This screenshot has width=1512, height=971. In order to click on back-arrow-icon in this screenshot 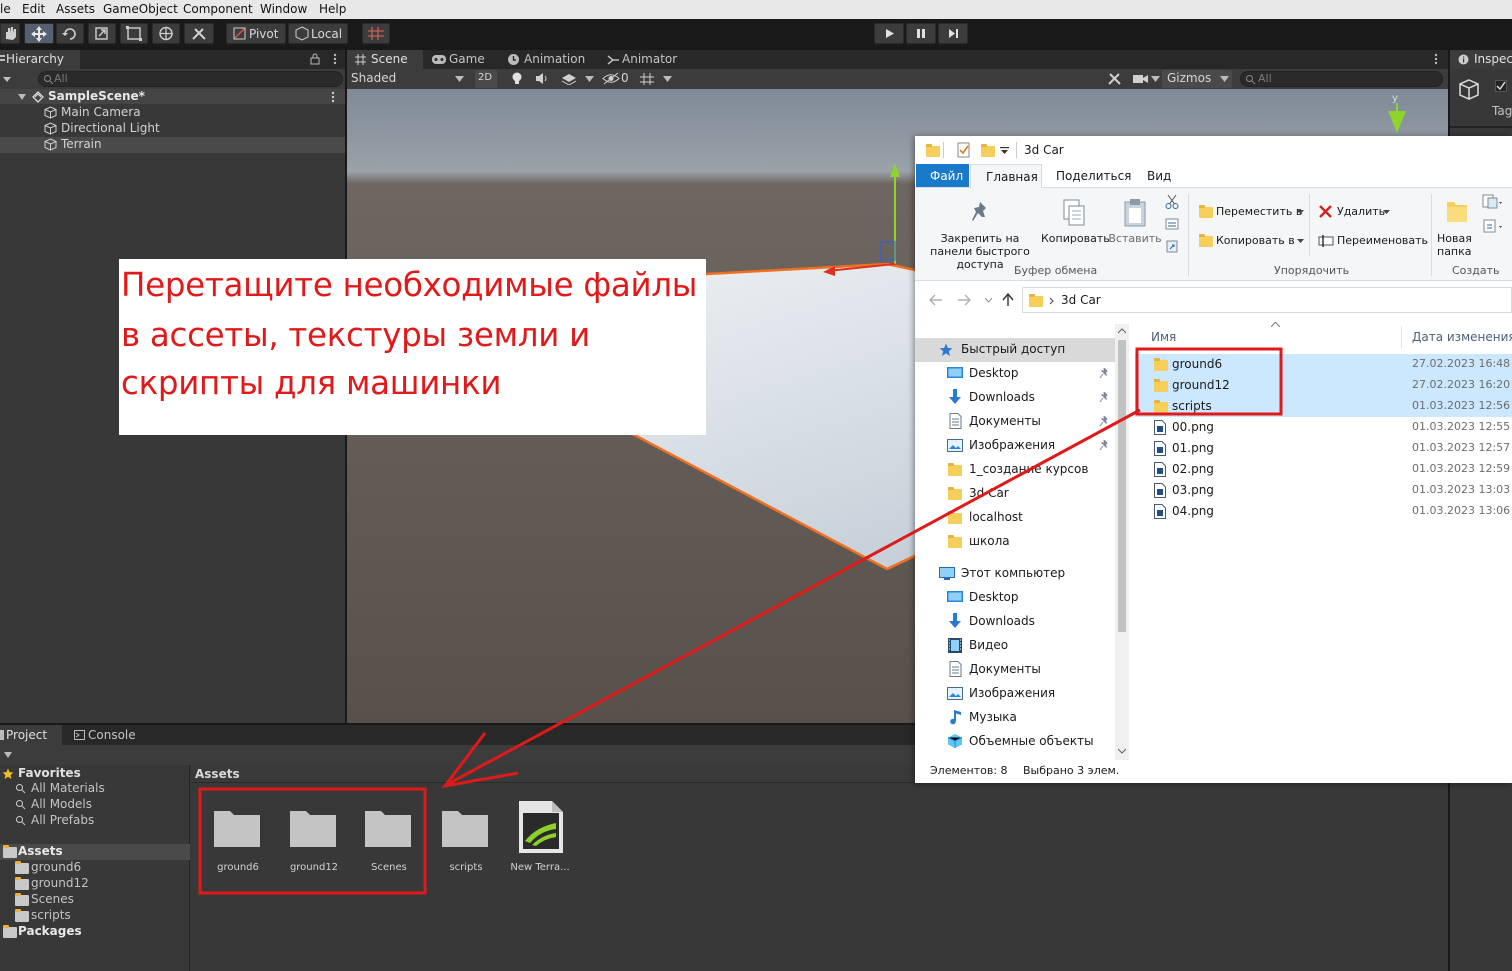, I will do `click(936, 300)`.